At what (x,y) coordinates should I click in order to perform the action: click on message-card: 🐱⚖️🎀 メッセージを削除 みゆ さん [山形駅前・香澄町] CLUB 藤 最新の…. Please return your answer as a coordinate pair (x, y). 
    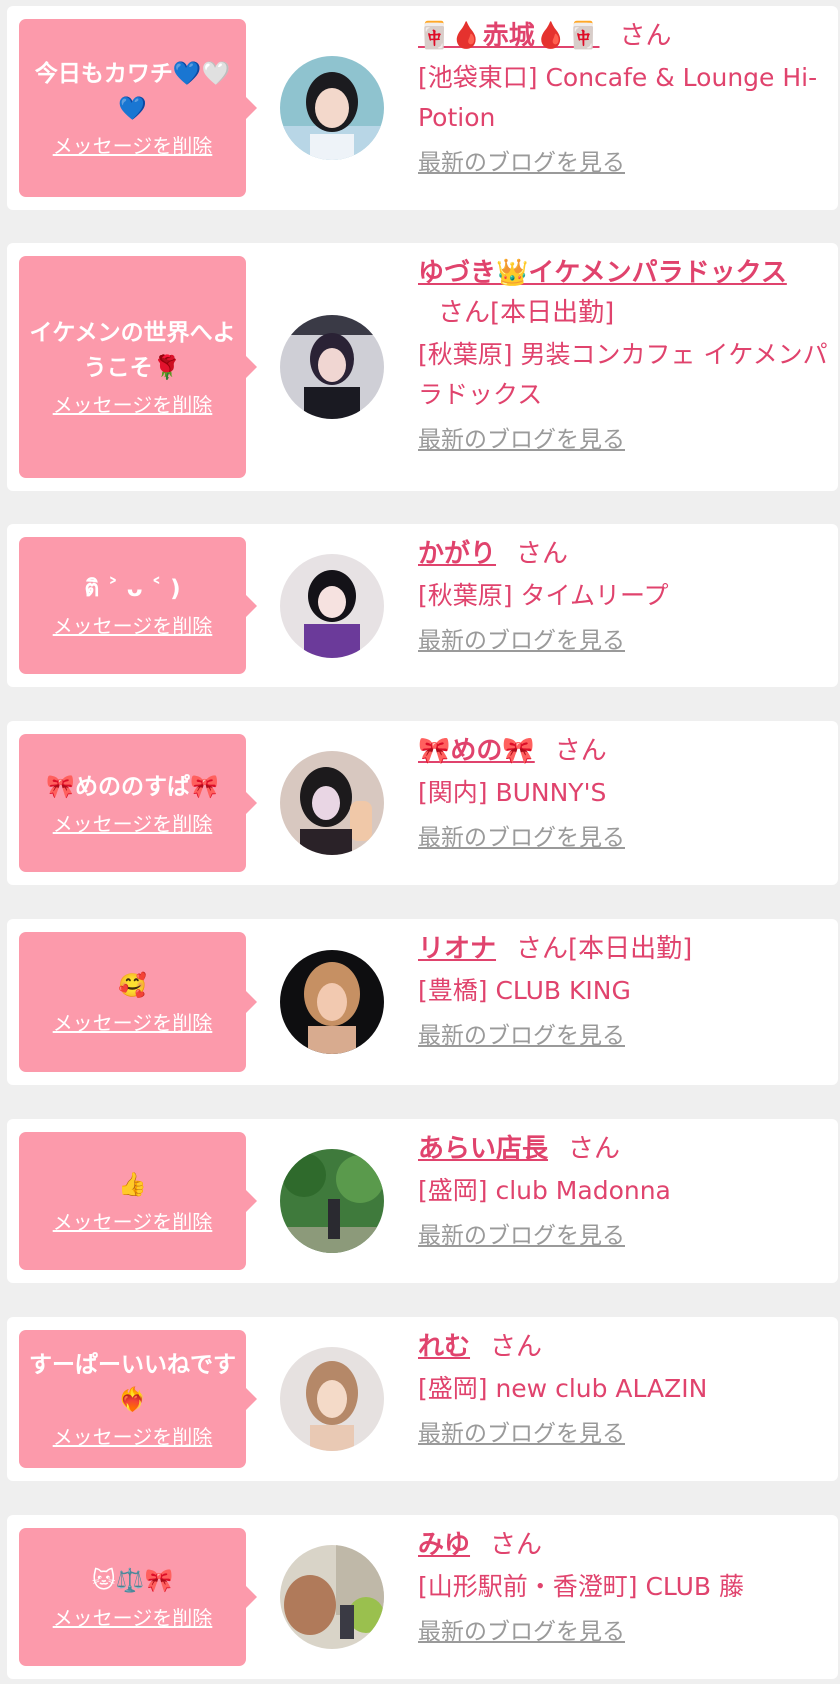
    Looking at the image, I should click on (422, 1597).